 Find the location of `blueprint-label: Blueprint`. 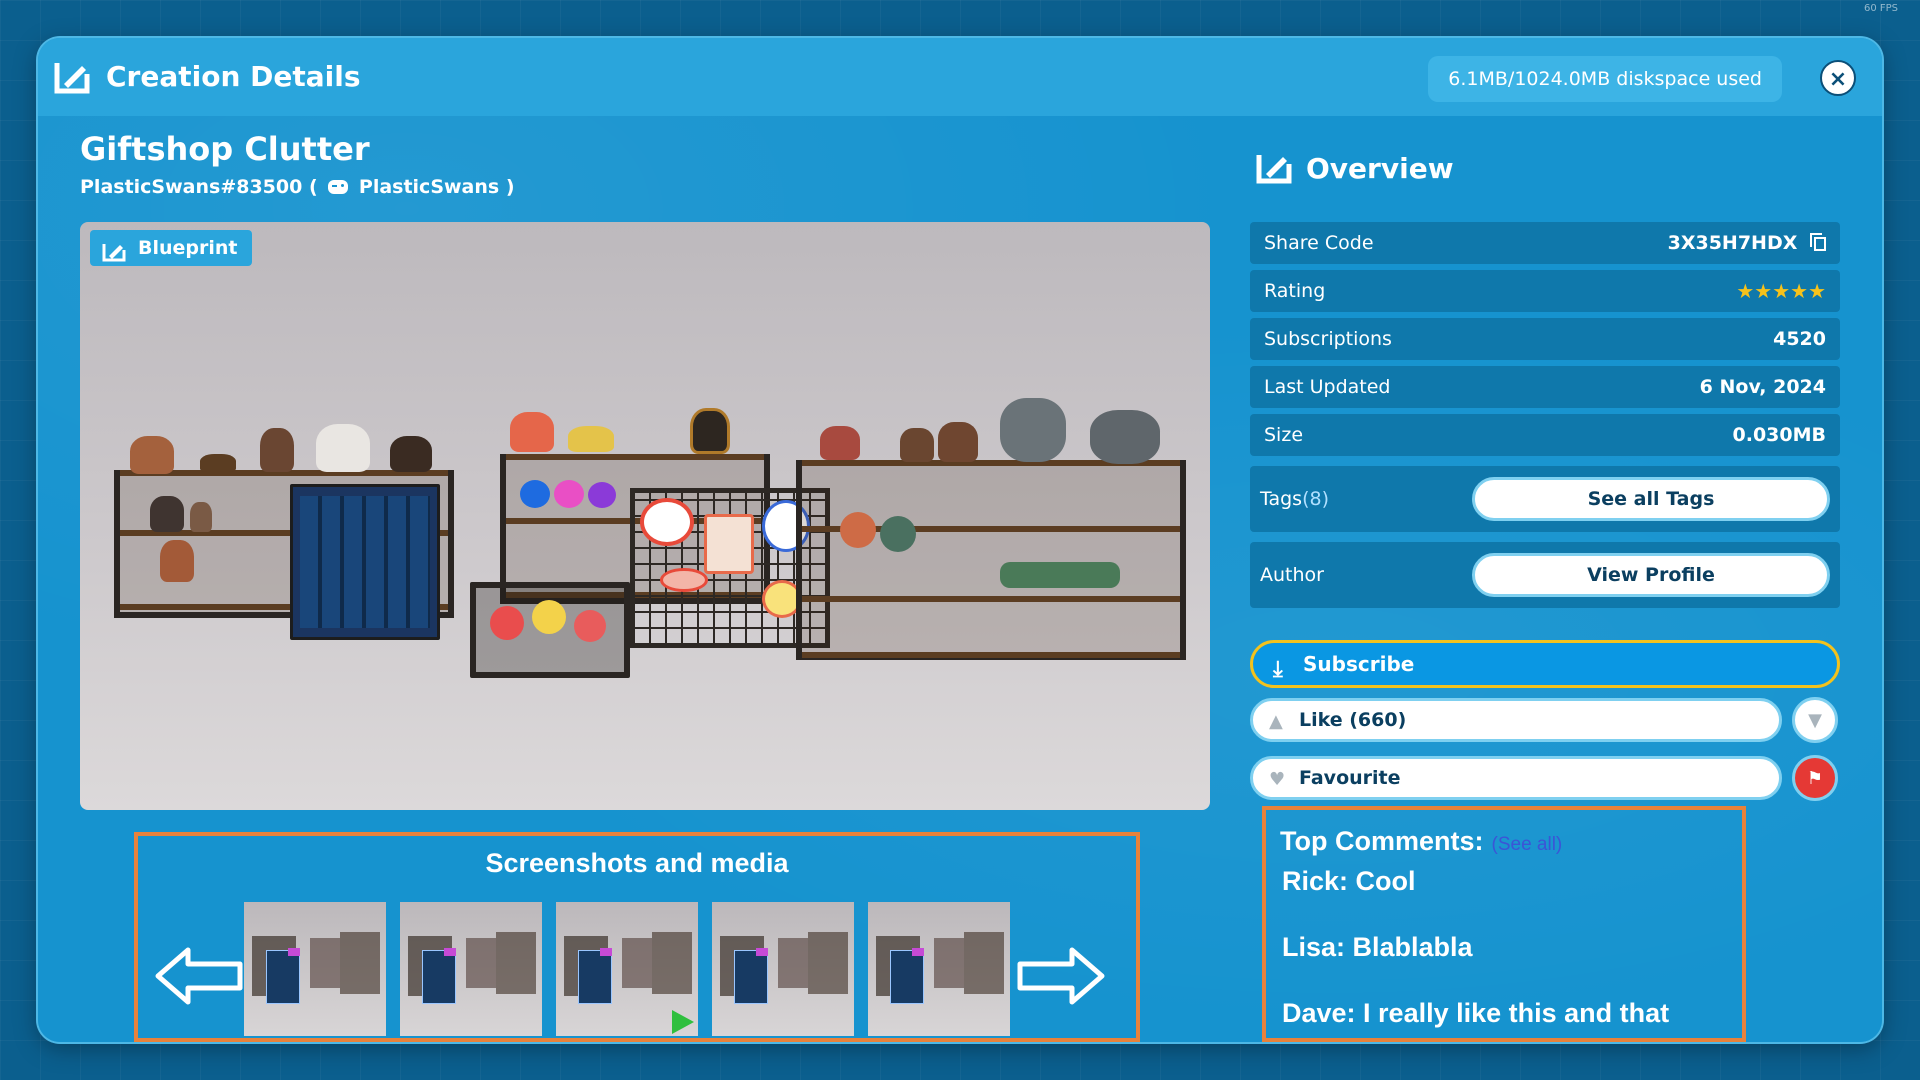

blueprint-label: Blueprint is located at coordinates (188, 248).